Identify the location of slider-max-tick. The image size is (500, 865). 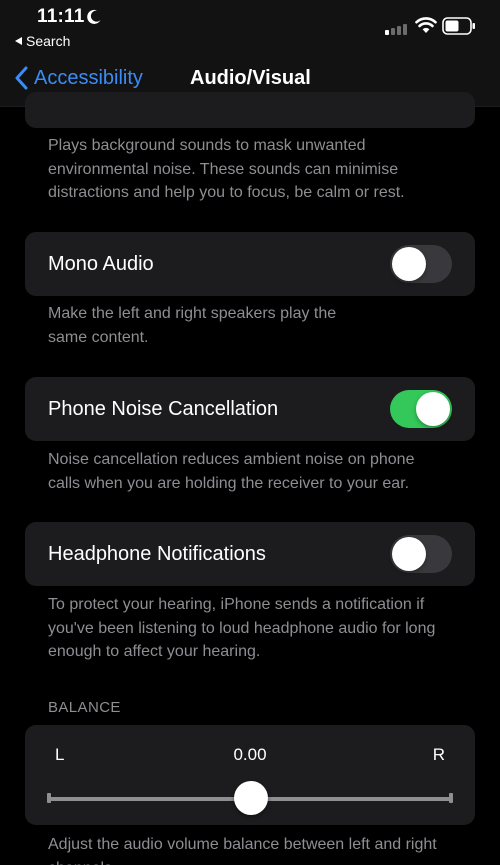
(451, 798).